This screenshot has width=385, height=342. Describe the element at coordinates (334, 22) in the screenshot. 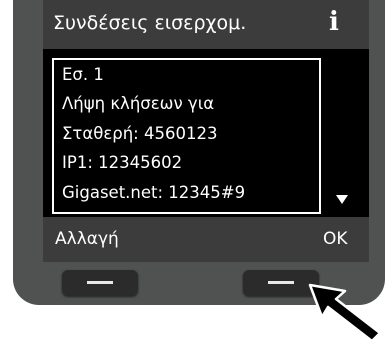

I see `info-icon: i` at that location.